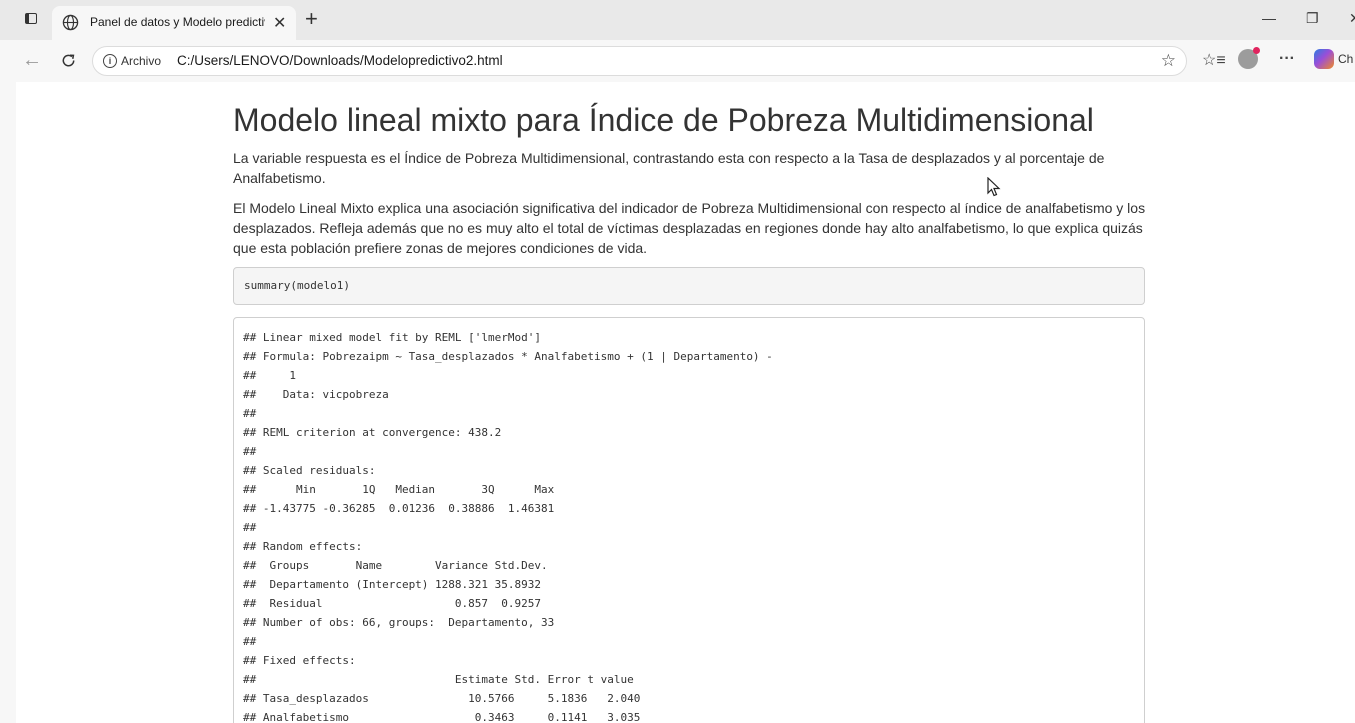  I want to click on output-line: ## Estimate Std. Error t value, so click(438, 679).